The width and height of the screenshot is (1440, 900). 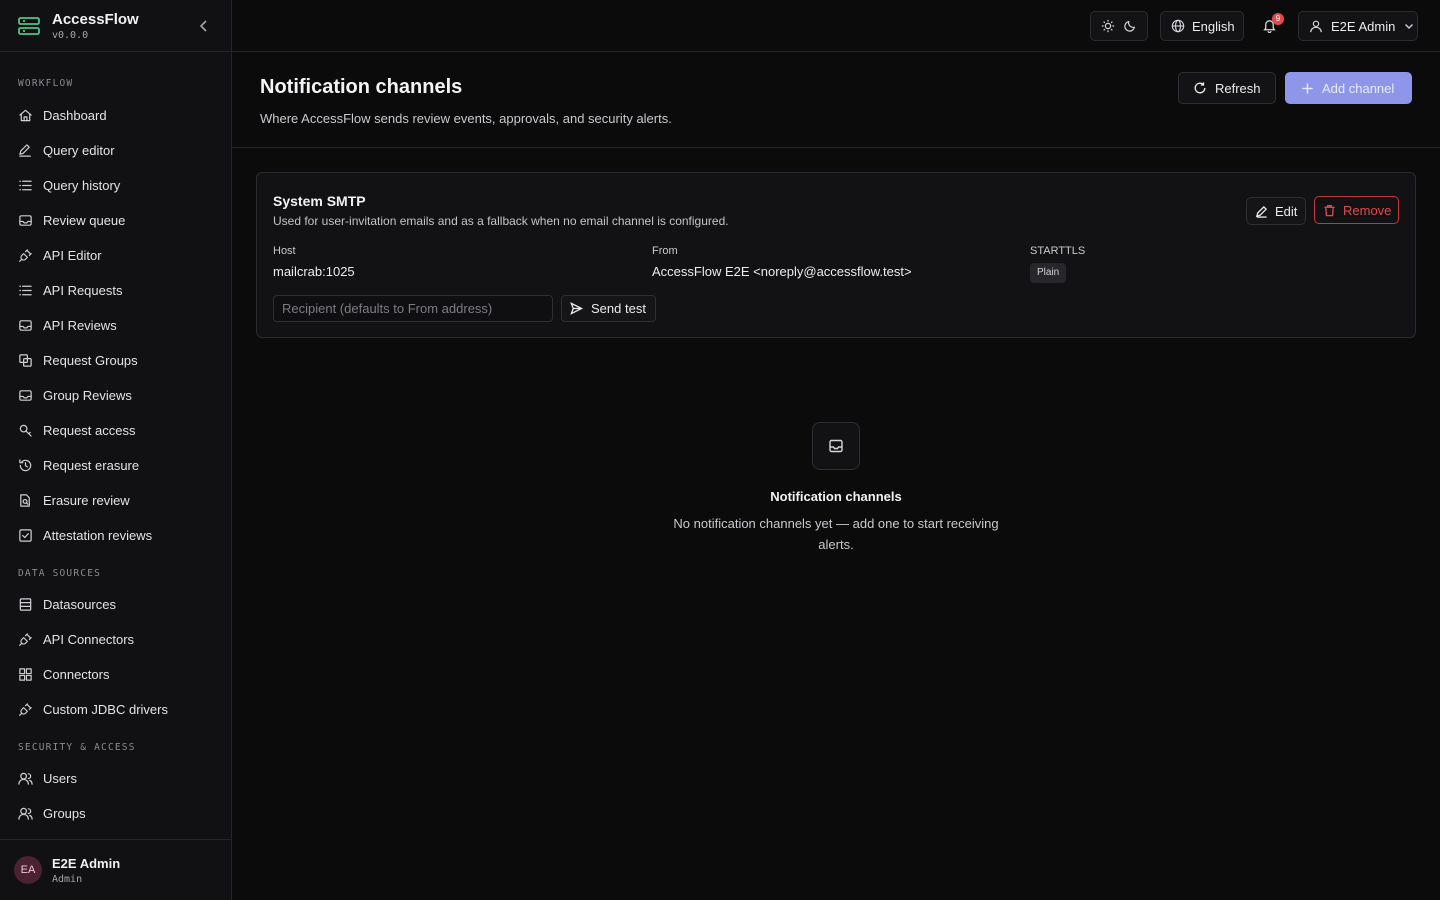 I want to click on starttls-label: STARTTLS, so click(x=1058, y=251).